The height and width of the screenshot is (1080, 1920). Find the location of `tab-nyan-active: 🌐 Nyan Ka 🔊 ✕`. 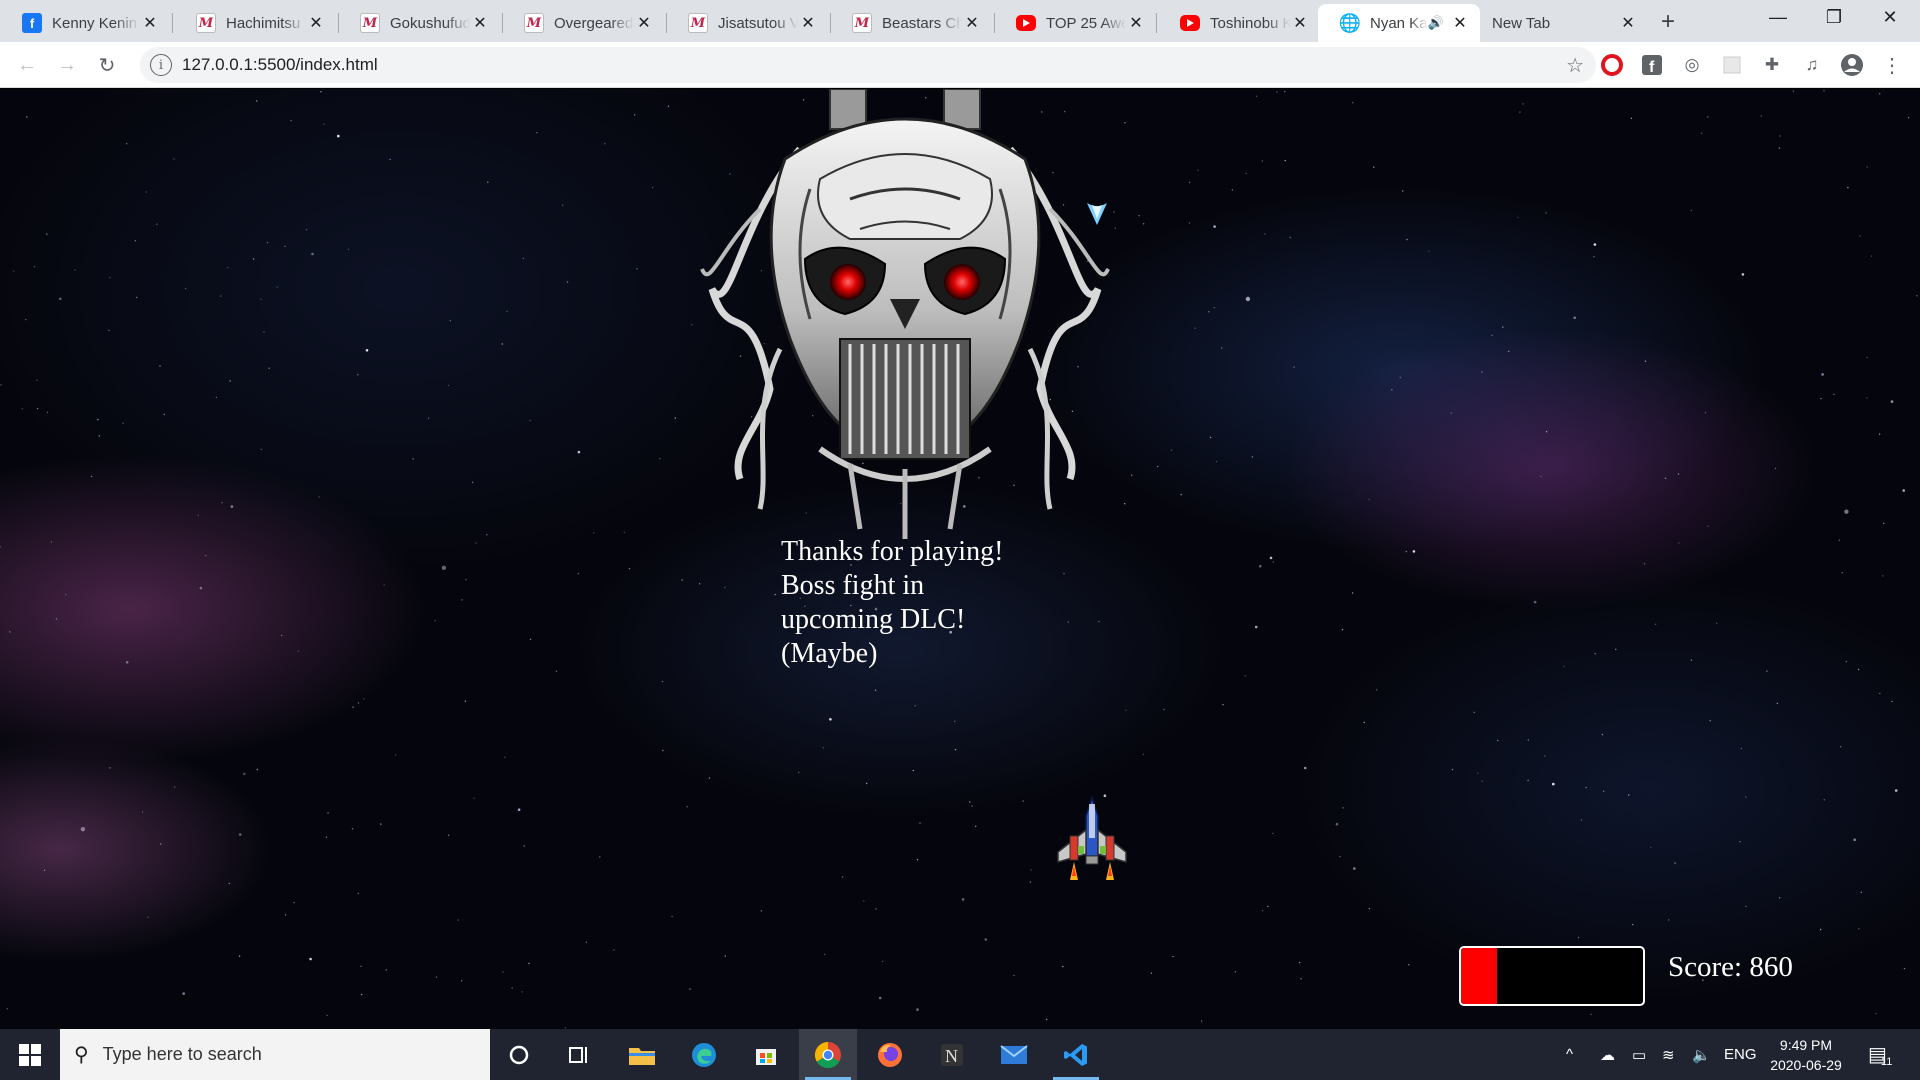

tab-nyan-active: 🌐 Nyan Ka 🔊 ✕ is located at coordinates (1399, 23).